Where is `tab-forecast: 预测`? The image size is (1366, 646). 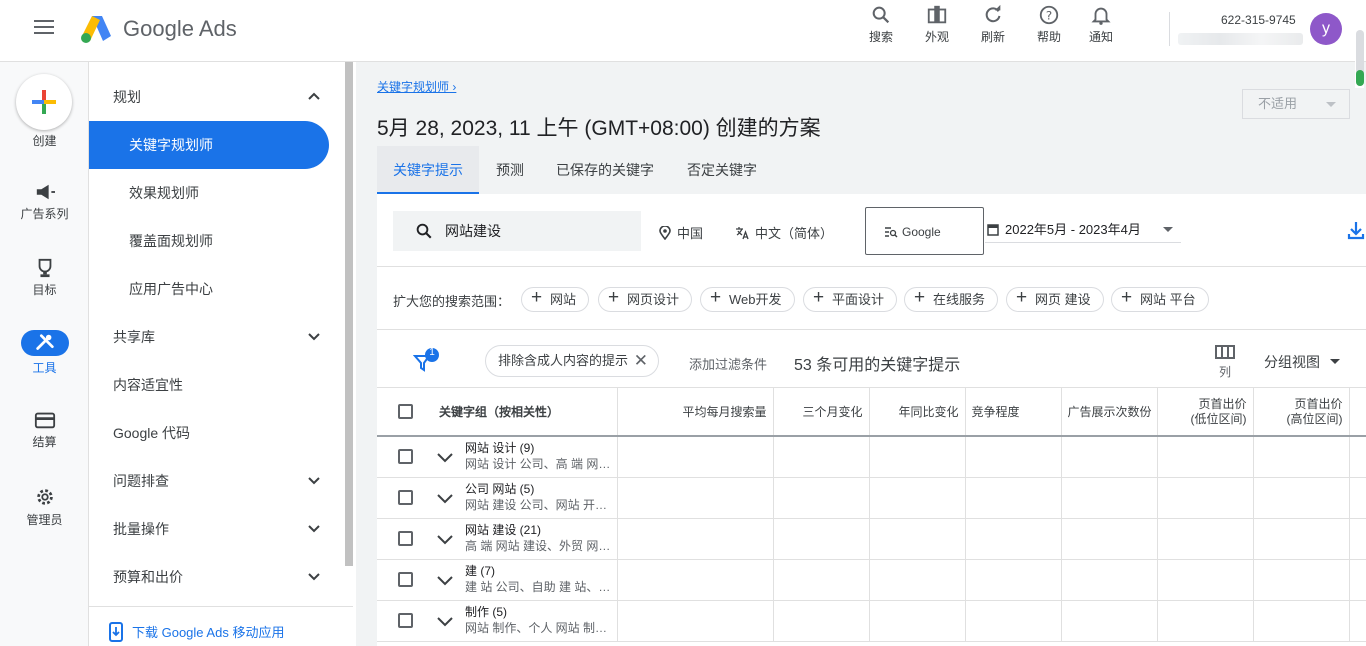 tab-forecast: 预测 is located at coordinates (510, 170).